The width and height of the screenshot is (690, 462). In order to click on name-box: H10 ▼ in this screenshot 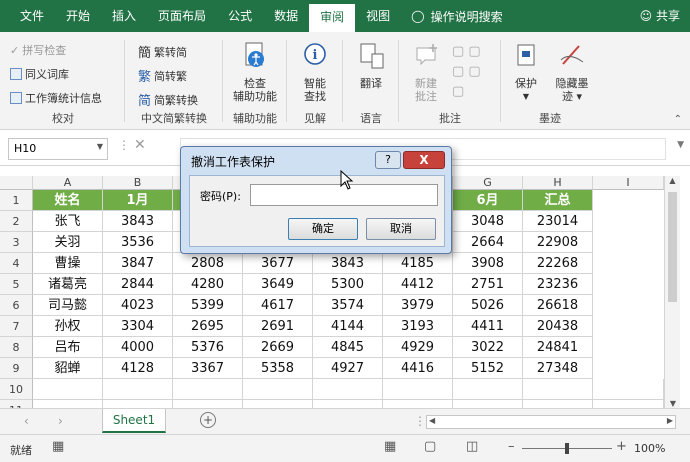, I will do `click(58, 149)`.